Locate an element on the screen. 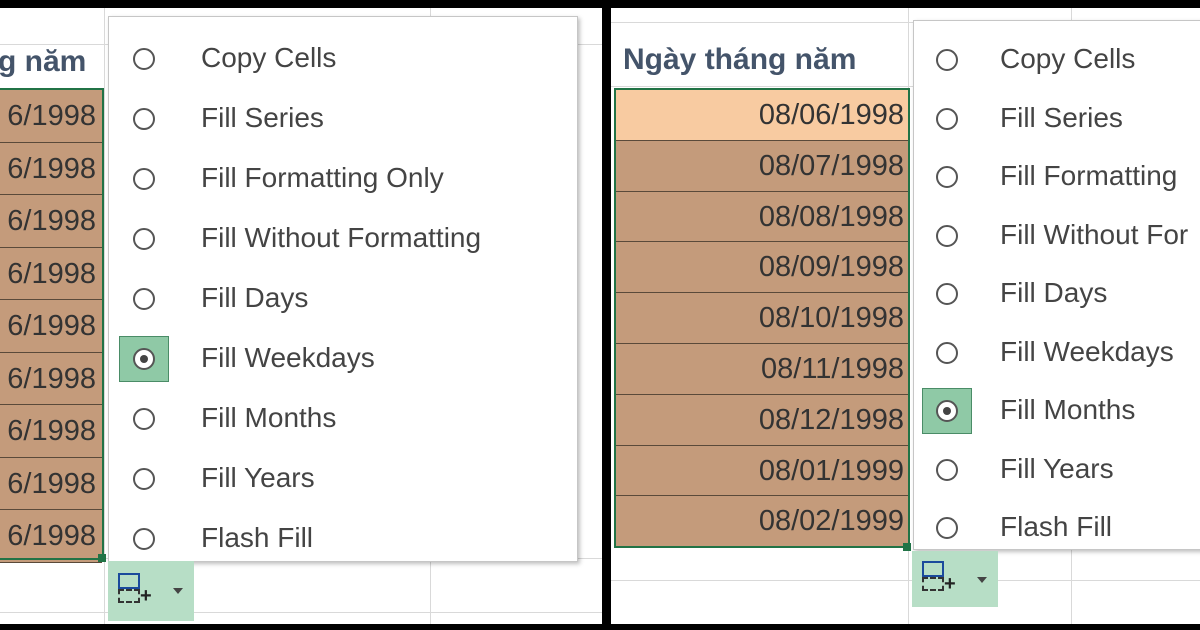  menu-item: Fill Formatting Only is located at coordinates (343, 181).